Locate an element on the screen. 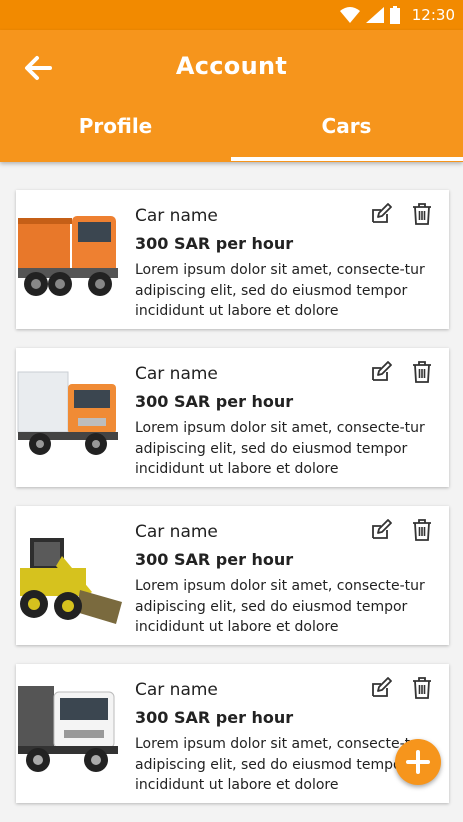 This screenshot has width=463, height=822. wifi-icon is located at coordinates (349, 15).